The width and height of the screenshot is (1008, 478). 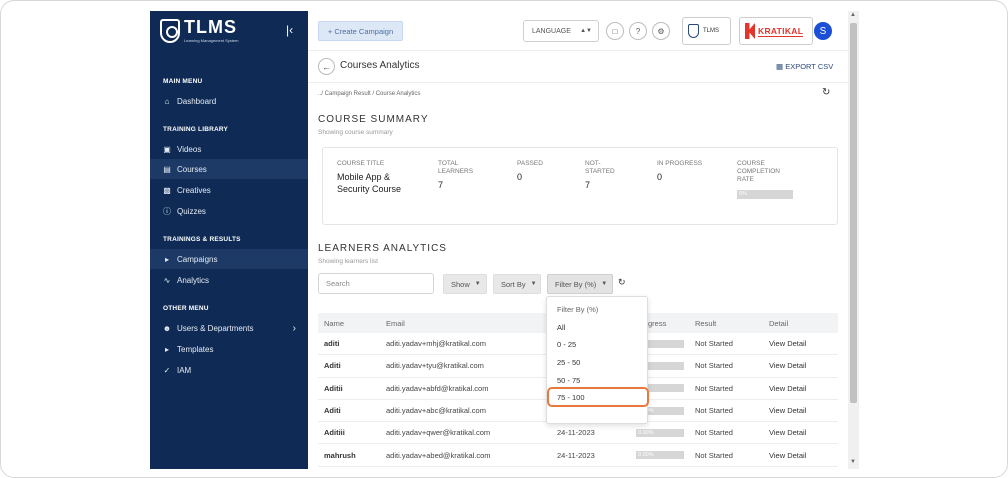 I want to click on cell-name-text: Aditi, so click(x=332, y=411).